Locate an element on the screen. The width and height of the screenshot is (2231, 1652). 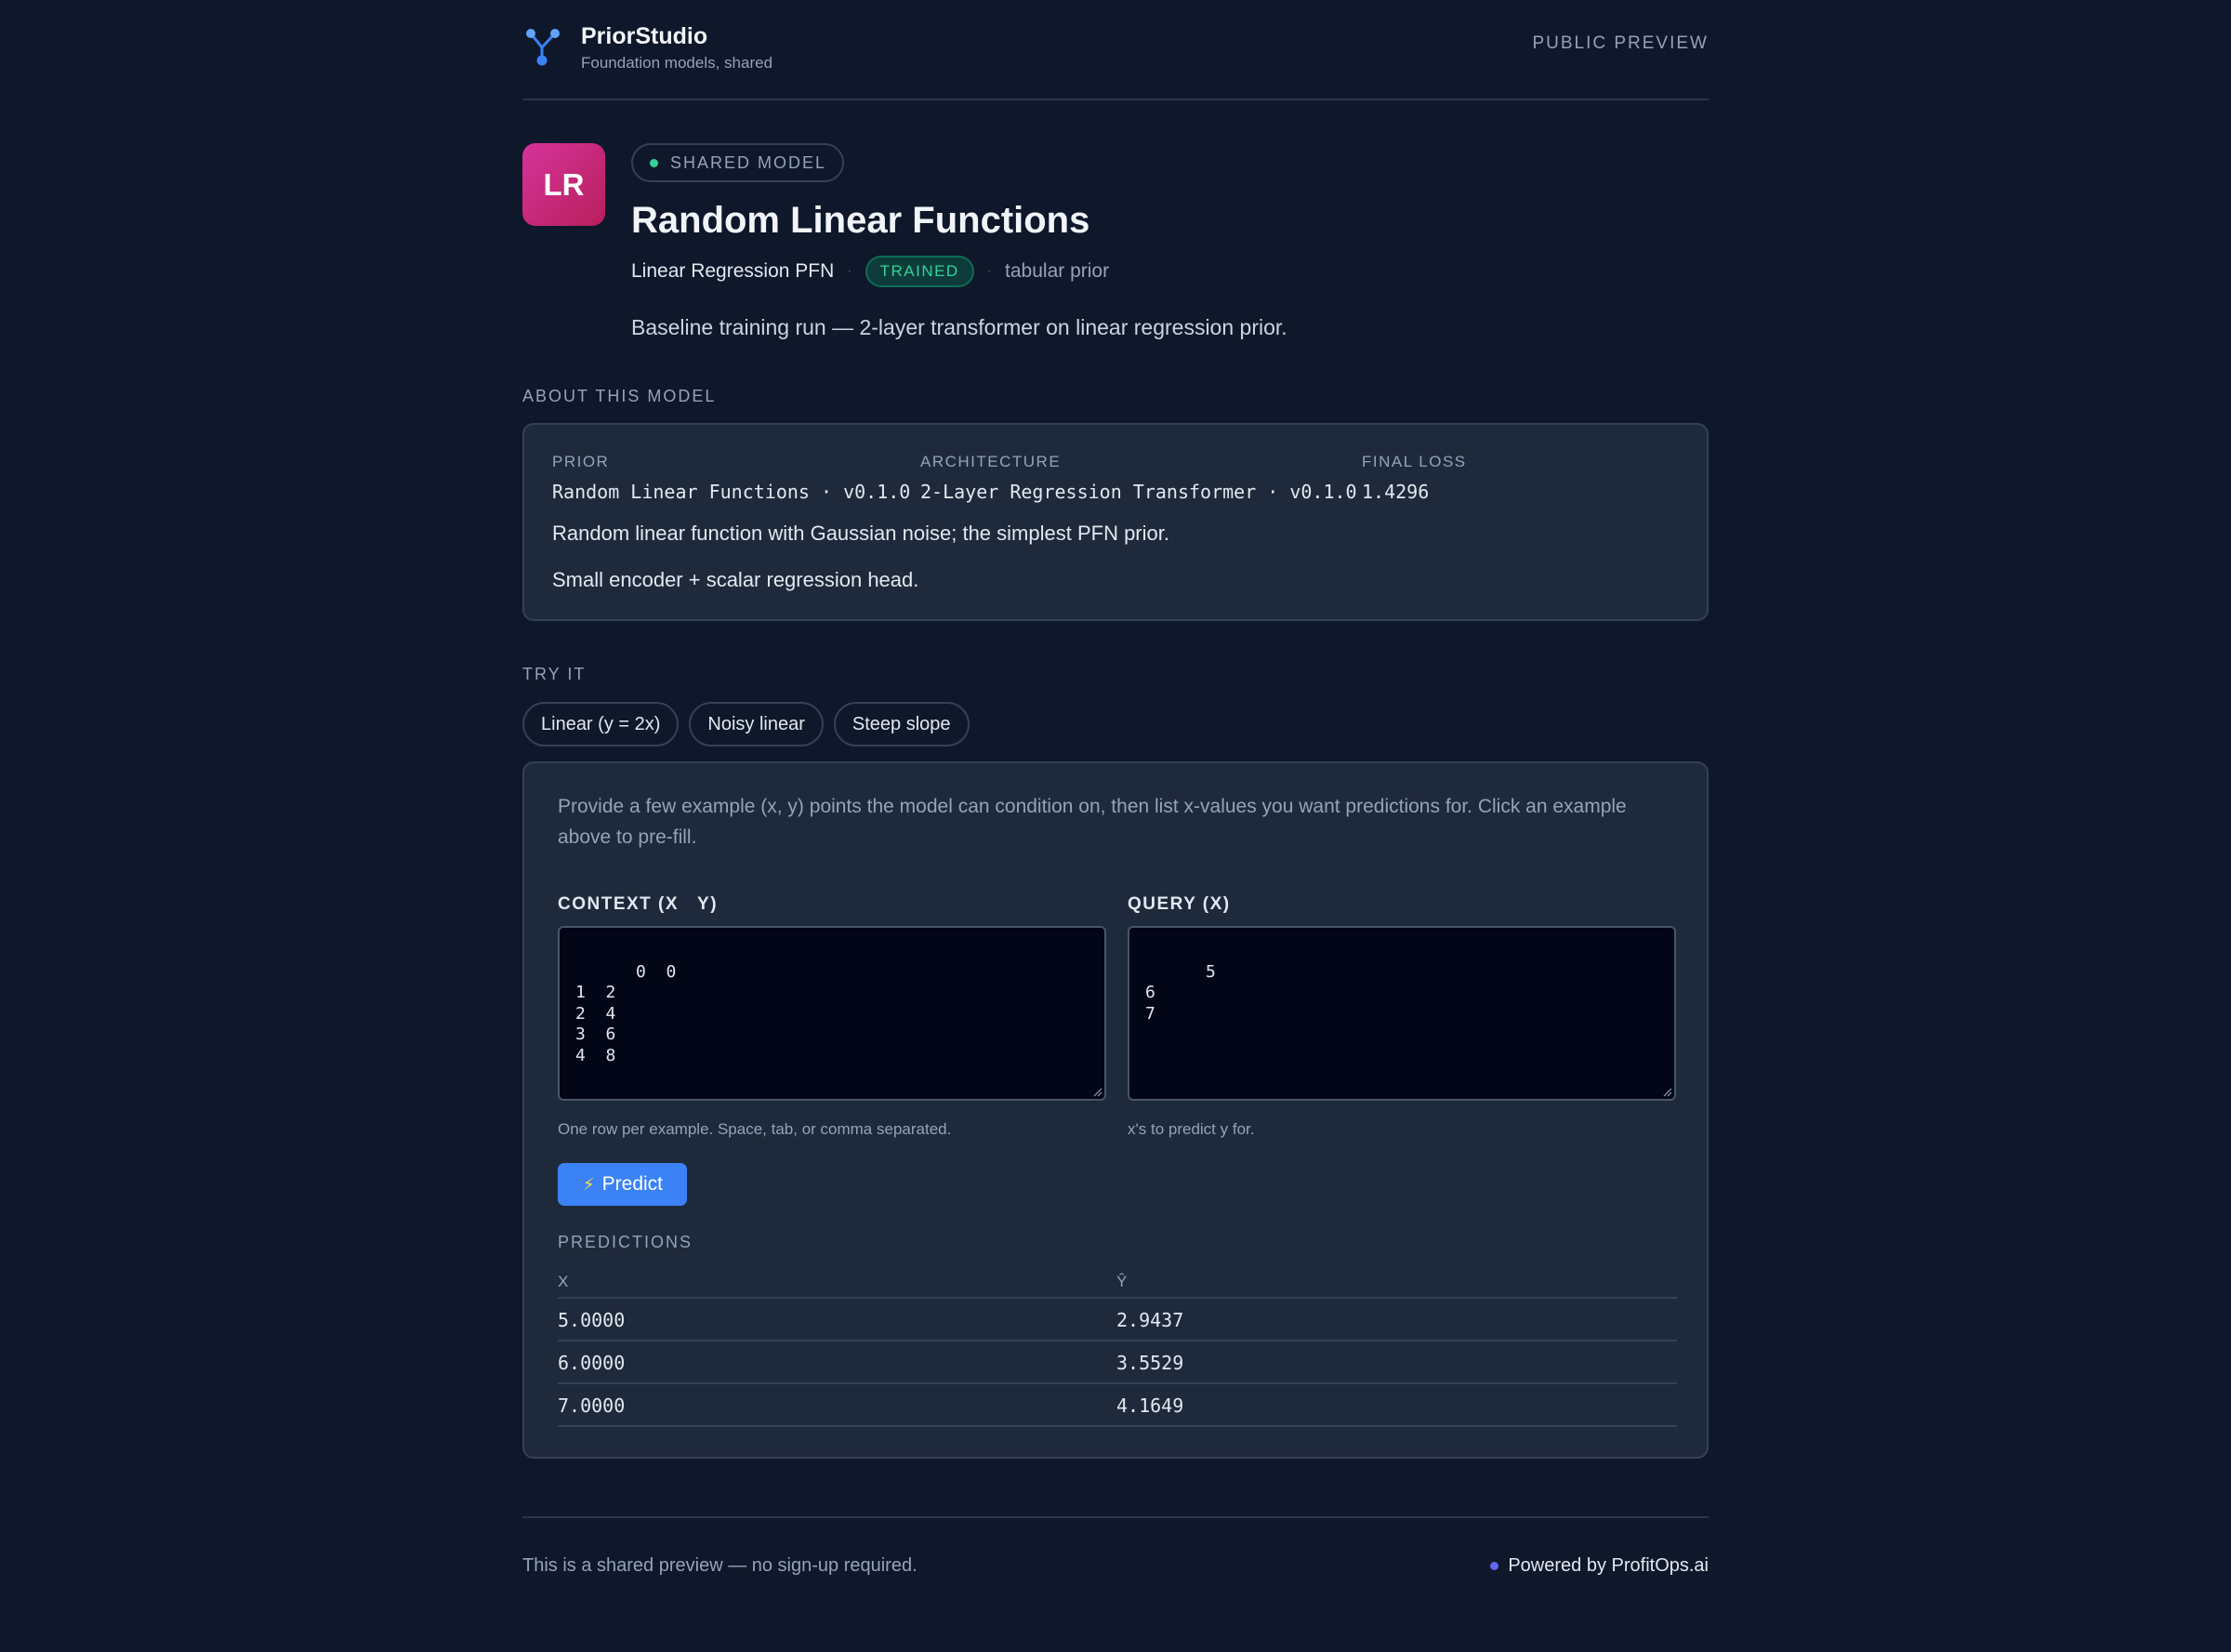
shared-model-badge: SHARED MODEL is located at coordinates (738, 162).